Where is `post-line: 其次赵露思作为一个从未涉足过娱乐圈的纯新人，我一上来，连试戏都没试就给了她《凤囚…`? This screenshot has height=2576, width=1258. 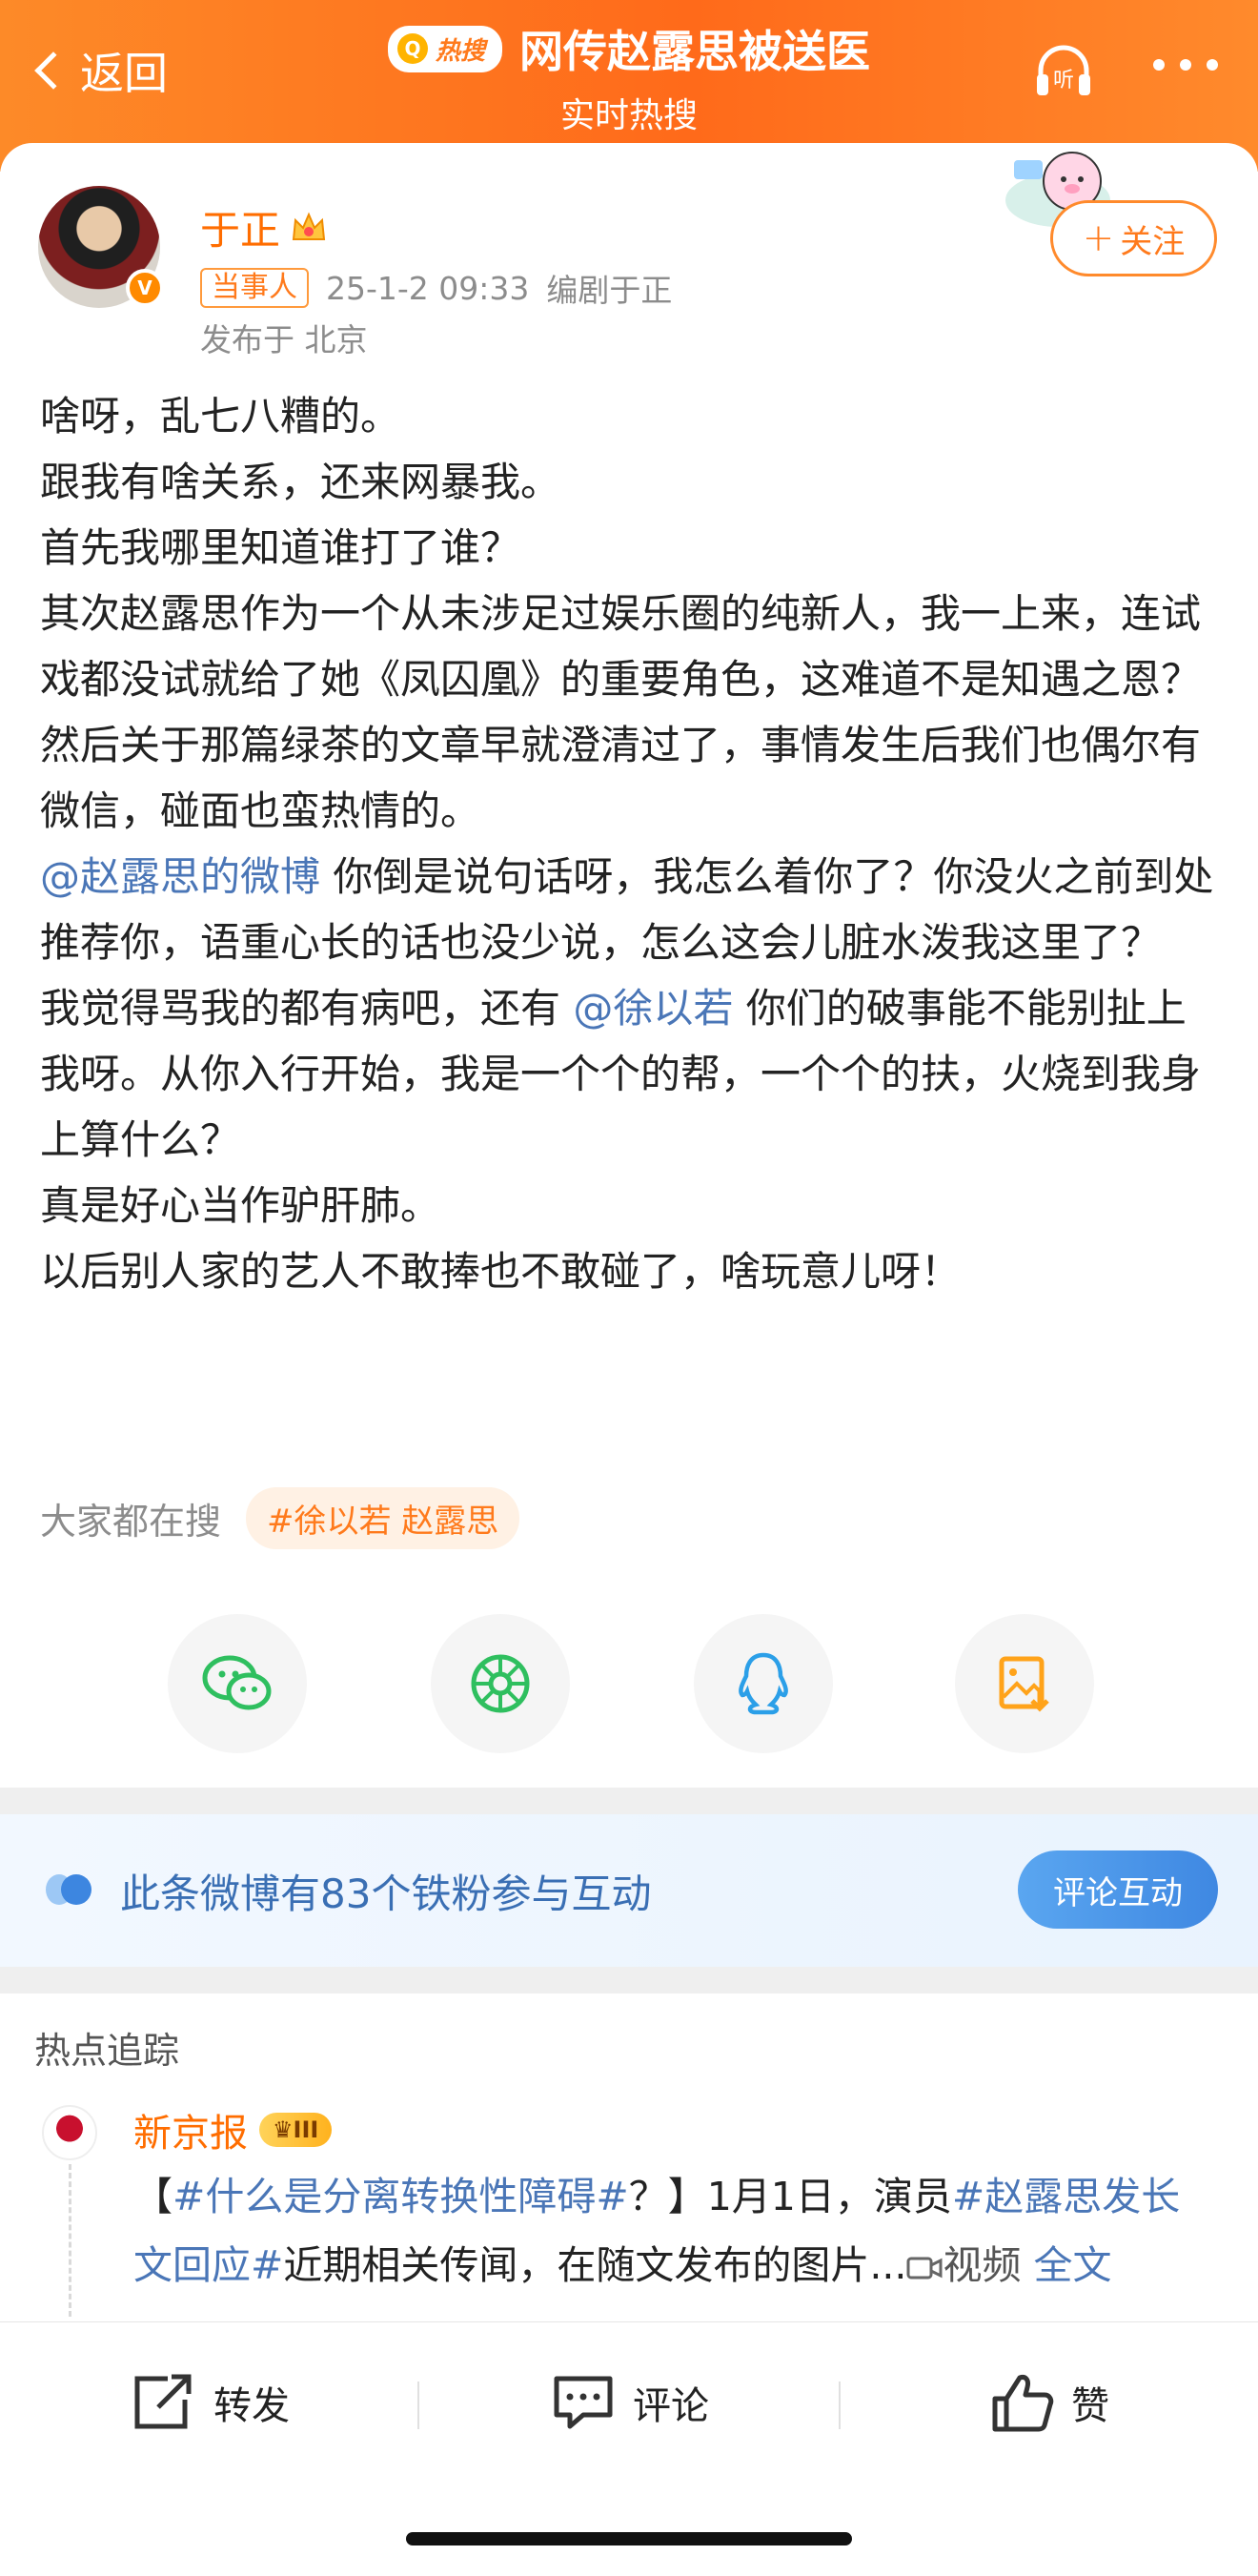 post-line: 其次赵露思作为一个从未涉足过娱乐圈的纯新人，我一上来，连试戏都没试就给了她《凤囚… is located at coordinates (621, 646).